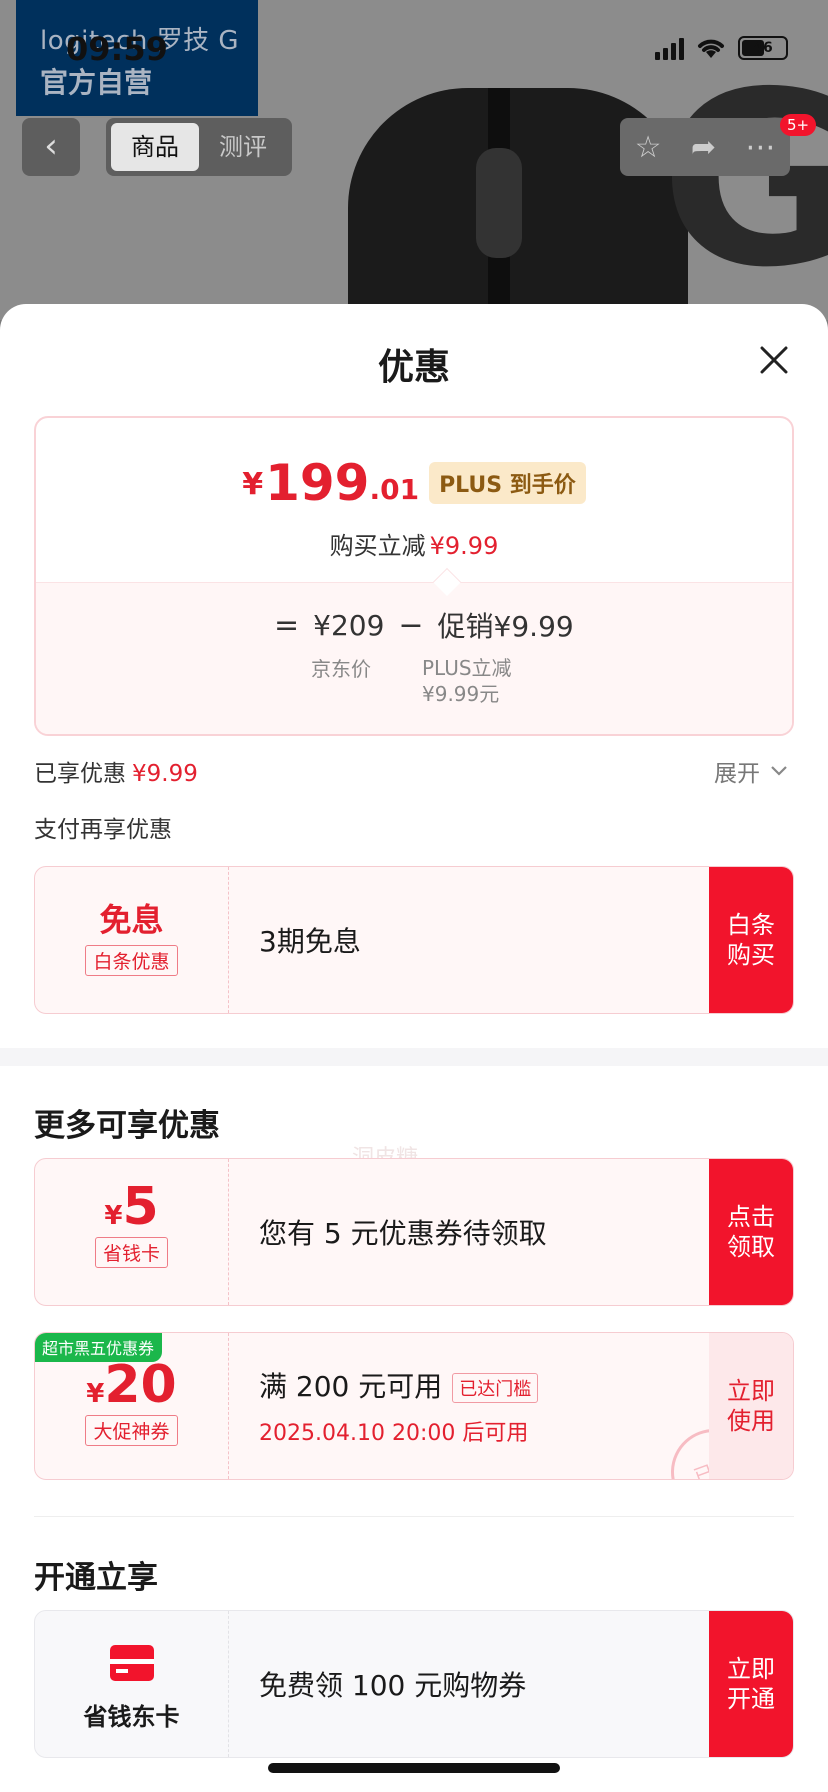 The image size is (828, 1792). Describe the element at coordinates (117, 49) in the screenshot. I see `status-time: 09:59` at that location.